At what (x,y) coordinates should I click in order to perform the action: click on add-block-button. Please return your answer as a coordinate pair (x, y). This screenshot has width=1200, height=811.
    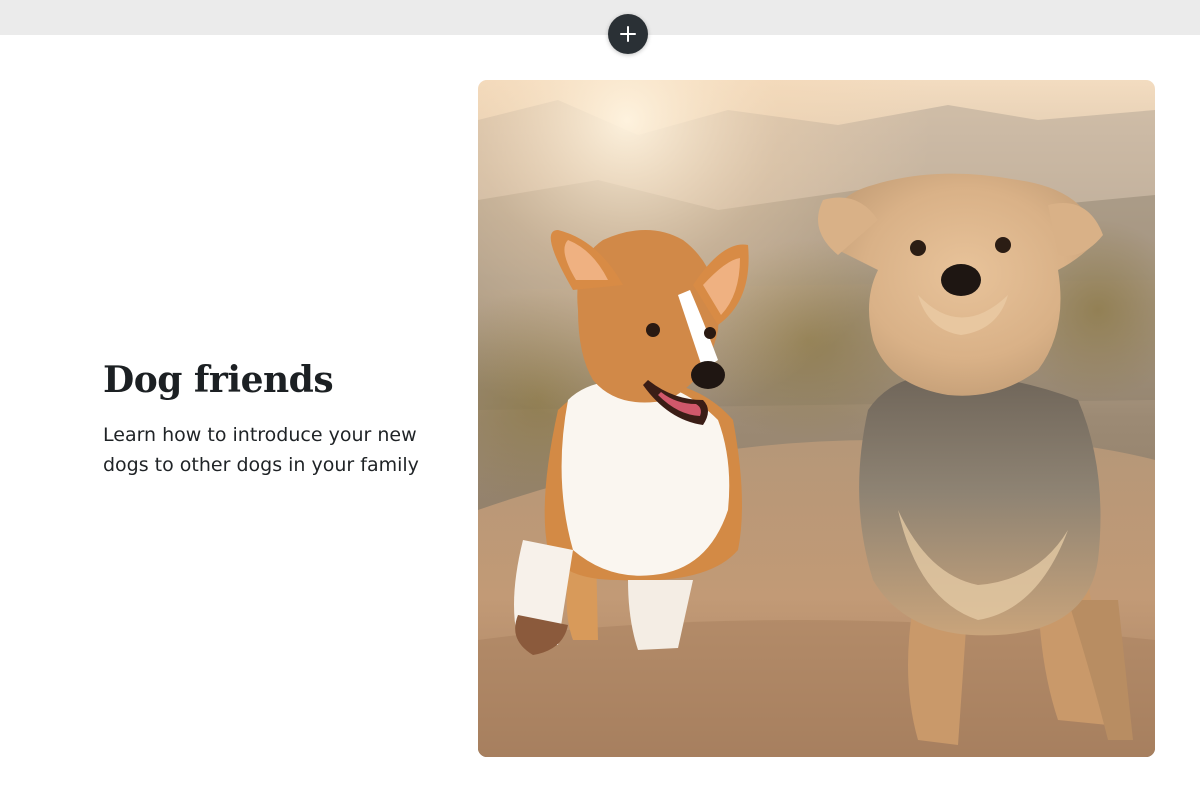
    Looking at the image, I should click on (628, 34).